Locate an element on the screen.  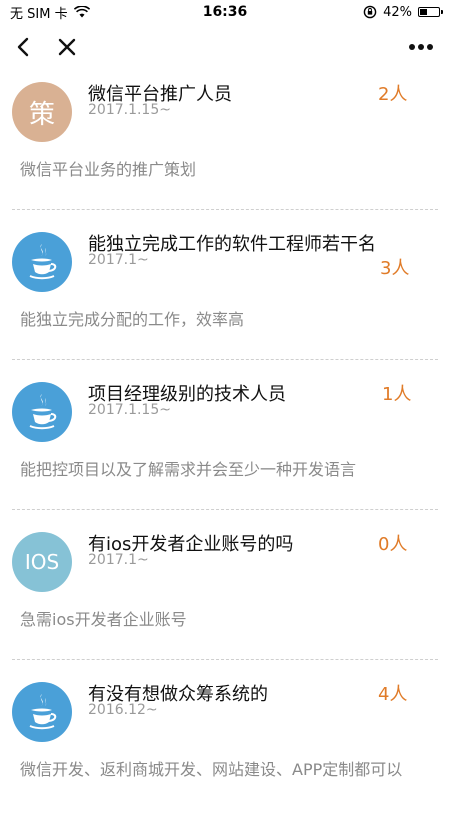
item-count: 2人 is located at coordinates (393, 94).